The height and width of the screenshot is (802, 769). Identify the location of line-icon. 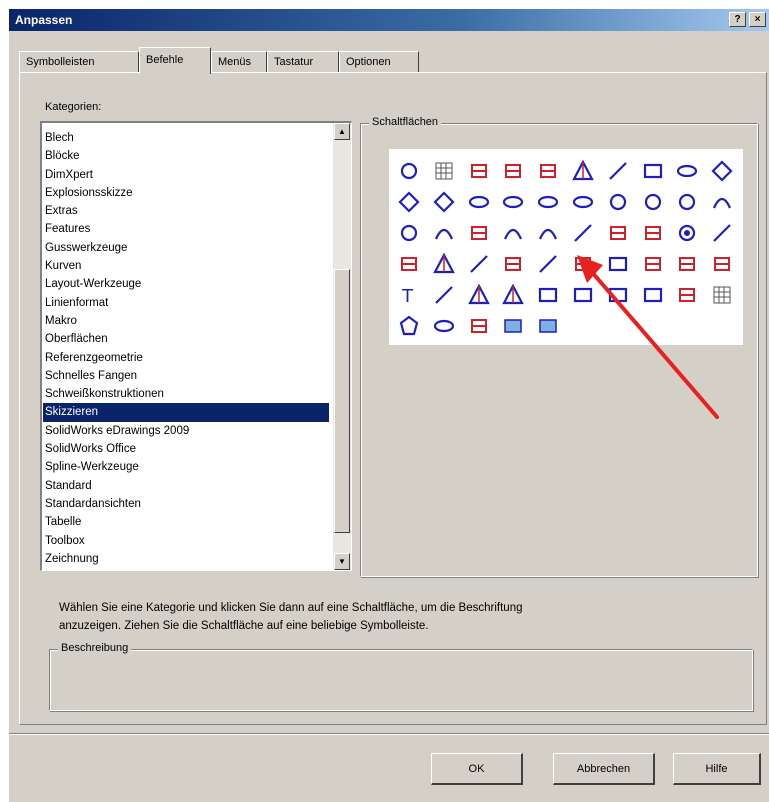
(618, 171).